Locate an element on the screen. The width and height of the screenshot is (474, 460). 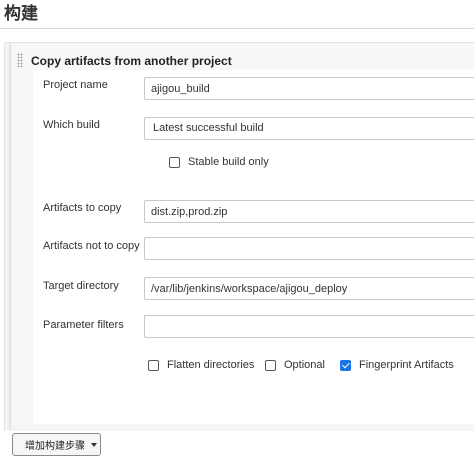
target-directory-label: Target directory is located at coordinates (81, 286).